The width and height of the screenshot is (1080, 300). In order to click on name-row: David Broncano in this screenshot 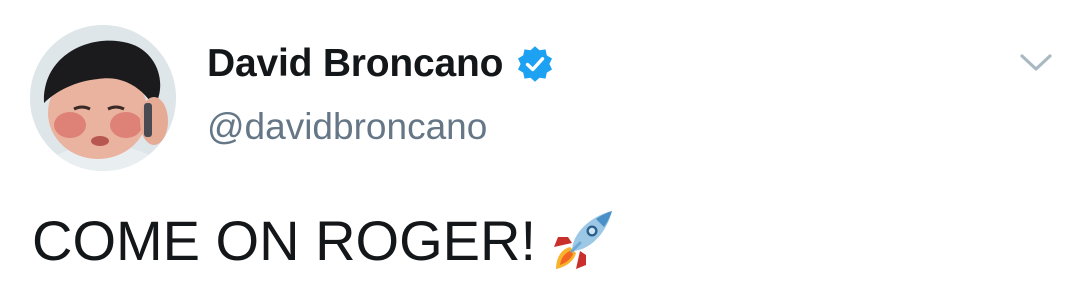, I will do `click(380, 64)`.